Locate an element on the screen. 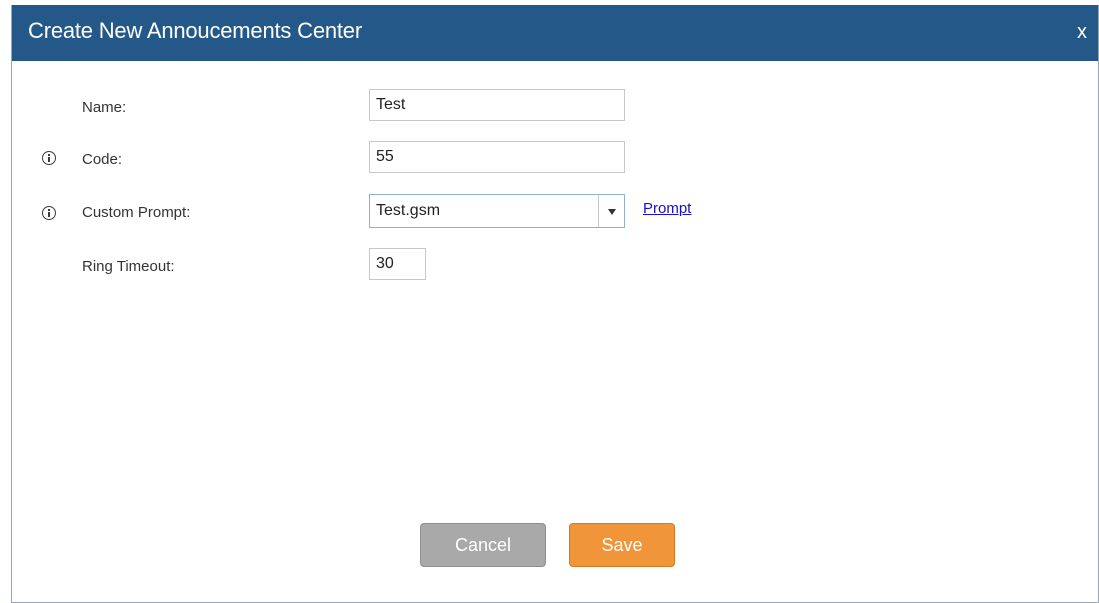  code-info-icon is located at coordinates (49, 158).